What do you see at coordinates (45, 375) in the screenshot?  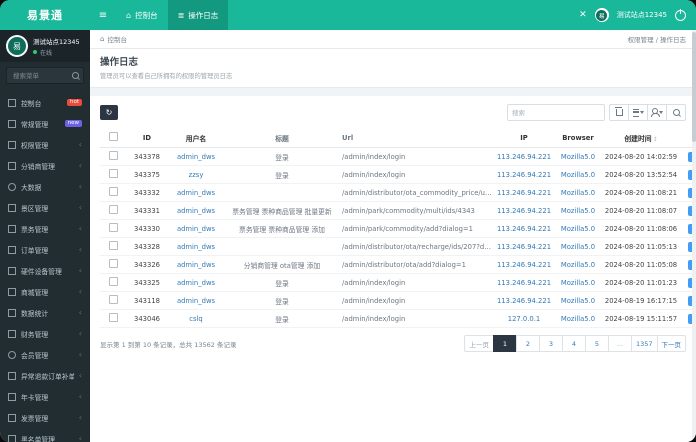 I see `sidebar-item-refund: 异常退款订单补单 ‹` at bounding box center [45, 375].